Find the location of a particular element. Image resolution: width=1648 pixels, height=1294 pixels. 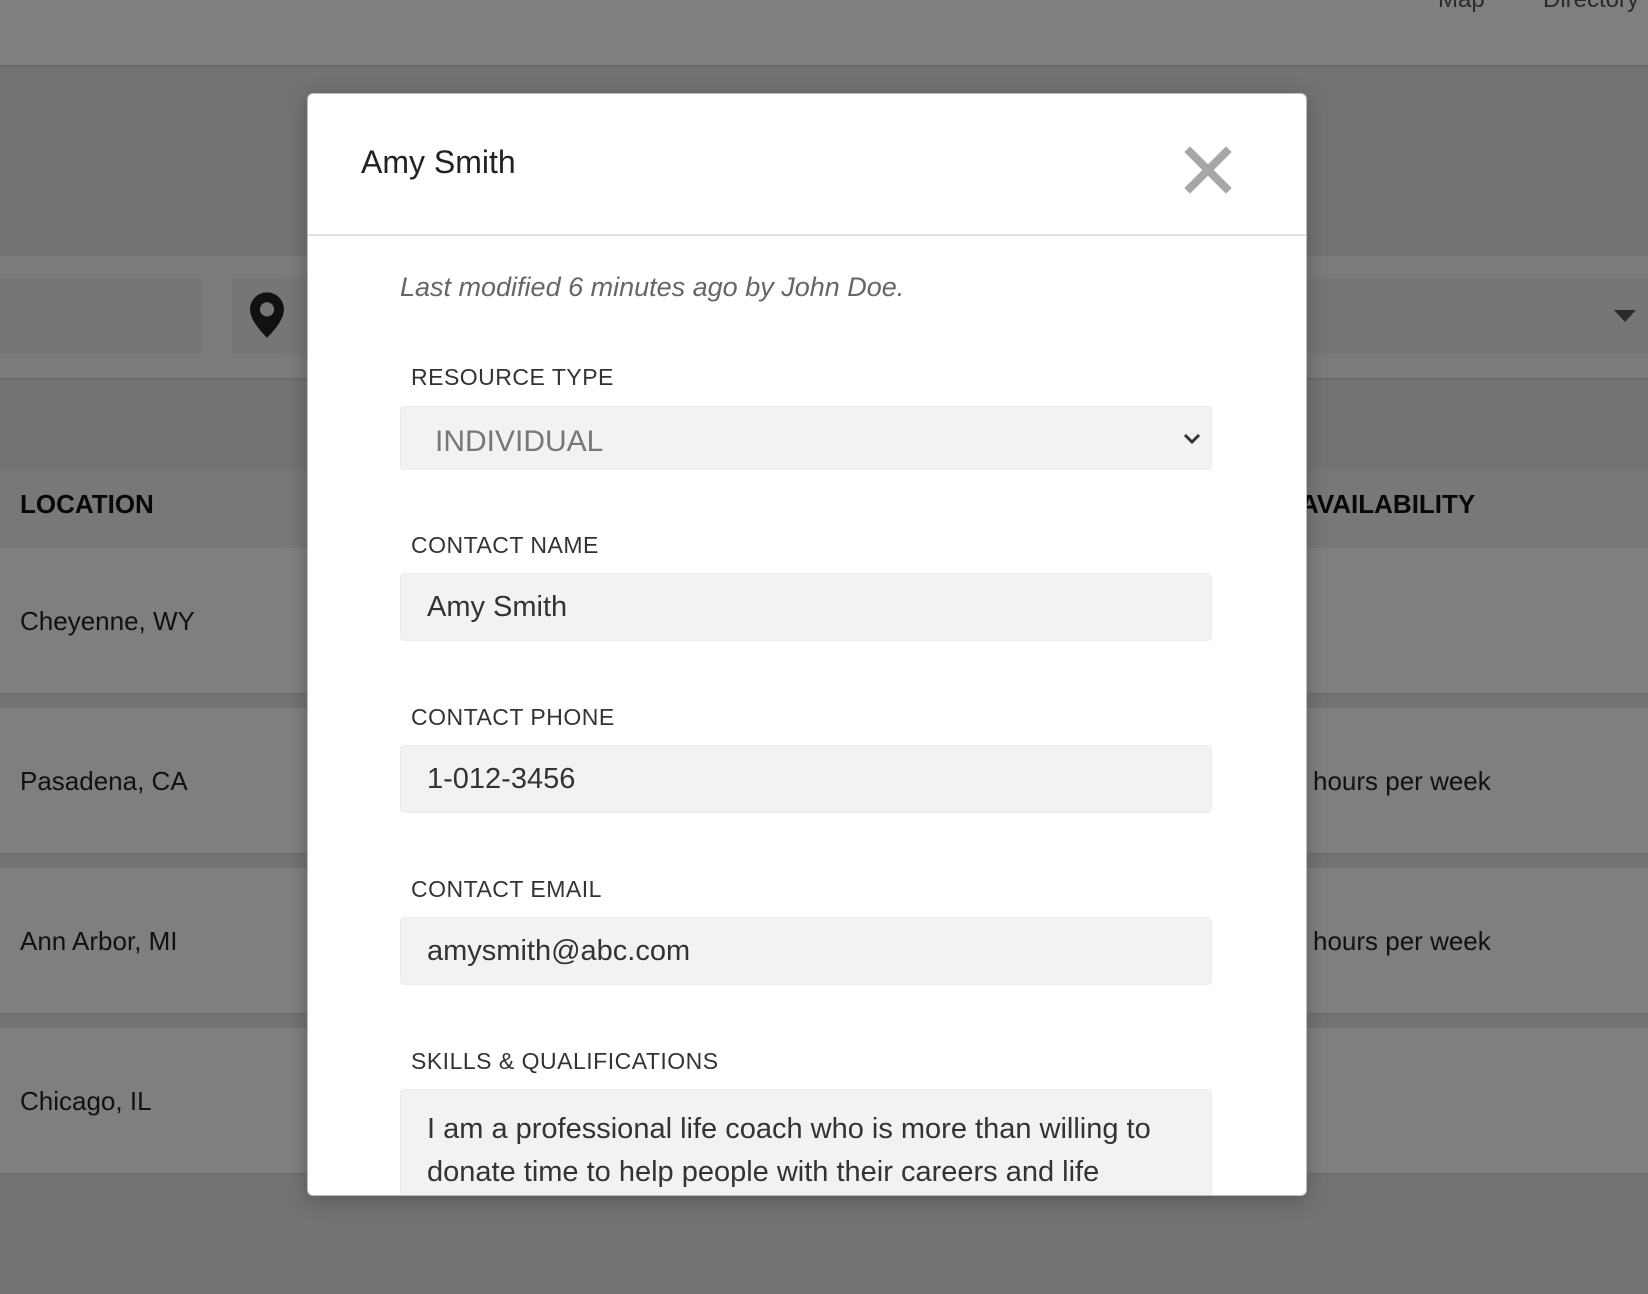

contact-email-input: amysmith@abc.com is located at coordinates (806, 951).